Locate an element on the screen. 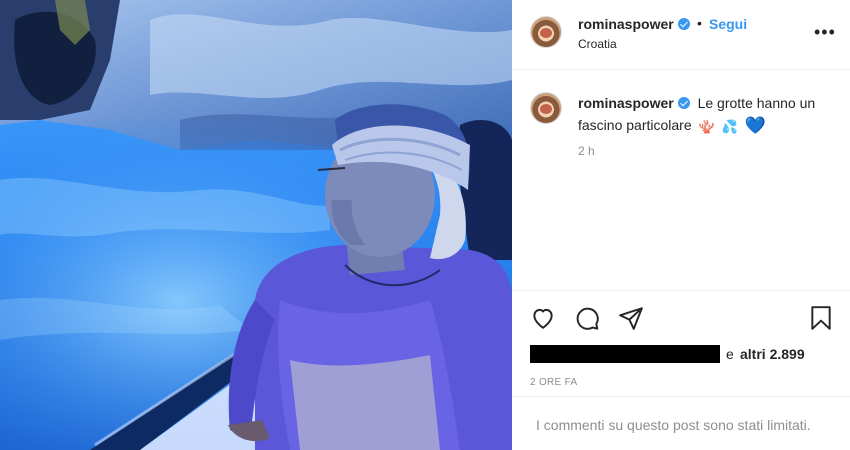 This screenshot has height=450, width=850. follow-button: Segui is located at coordinates (728, 24).